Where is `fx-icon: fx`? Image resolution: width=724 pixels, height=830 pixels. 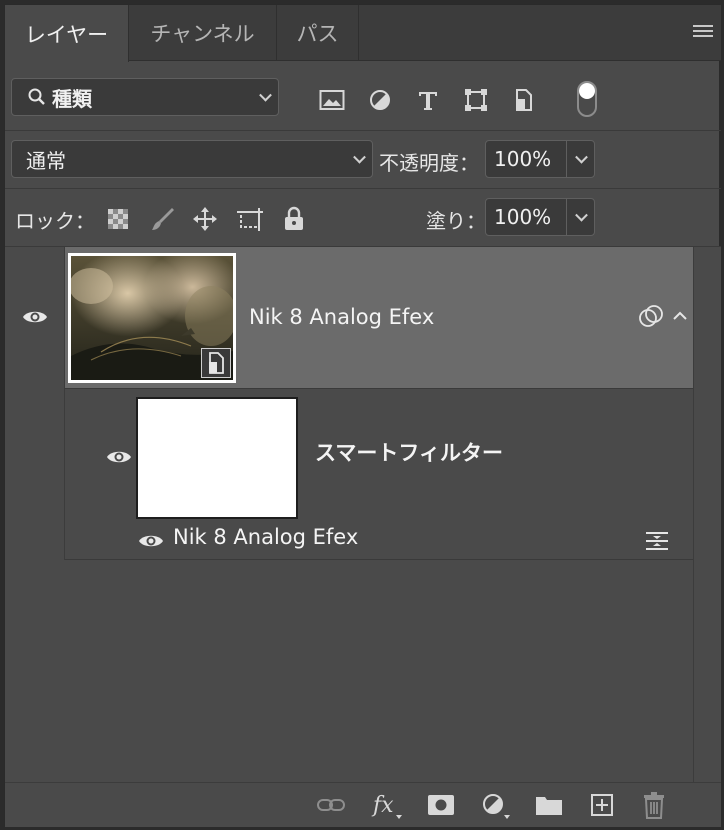 fx-icon: fx is located at coordinates (387, 805).